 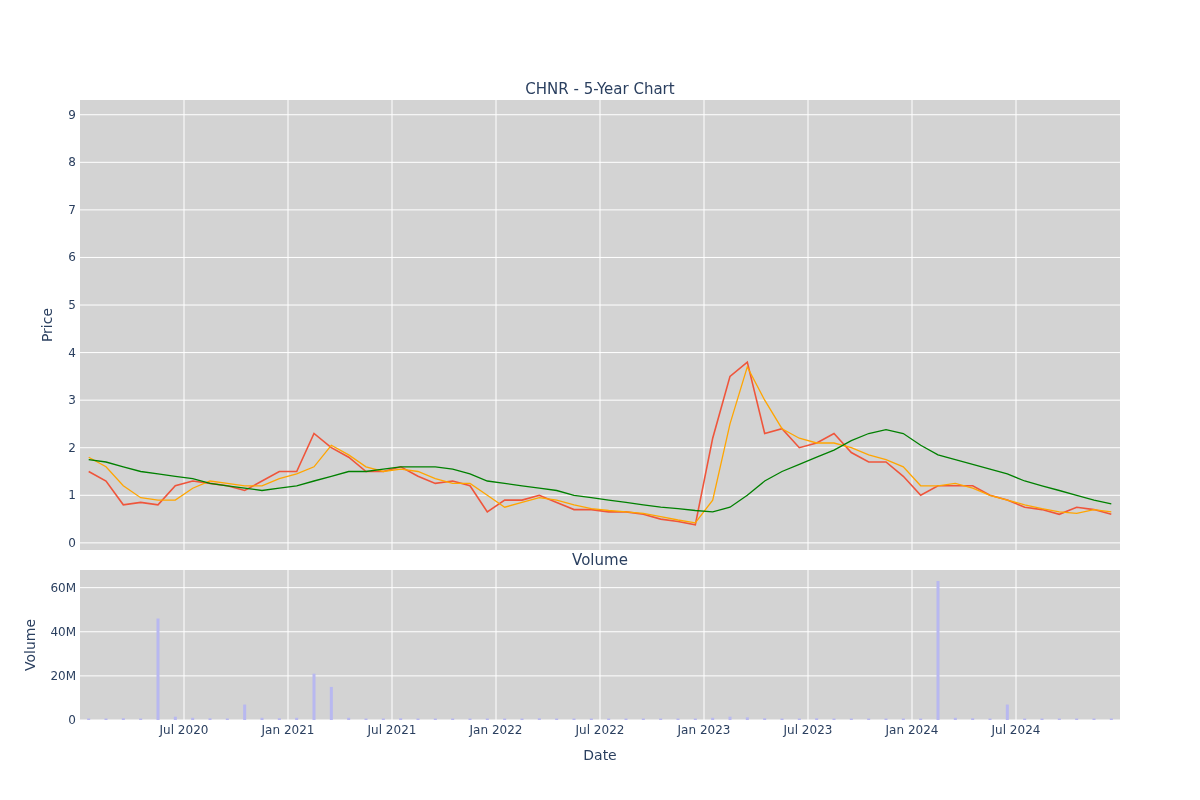 What do you see at coordinates (496, 730) in the screenshot?
I see `tick-label: Jan 2022` at bounding box center [496, 730].